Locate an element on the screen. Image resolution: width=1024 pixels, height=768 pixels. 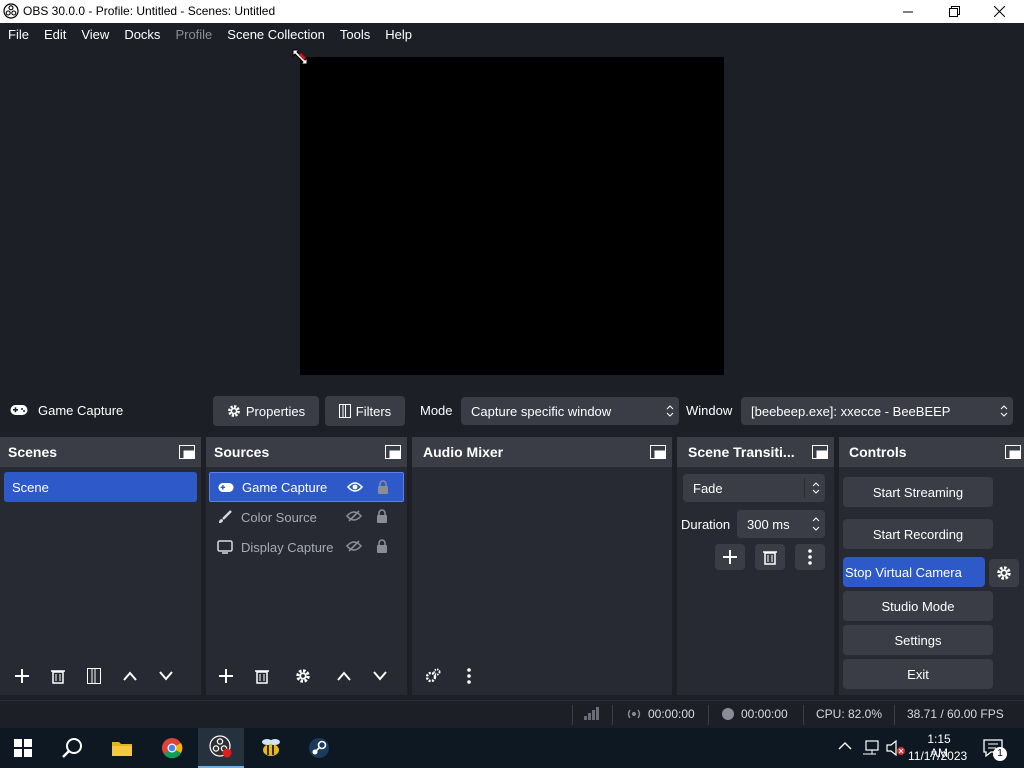
properties-label: Properties is located at coordinates (275, 411).